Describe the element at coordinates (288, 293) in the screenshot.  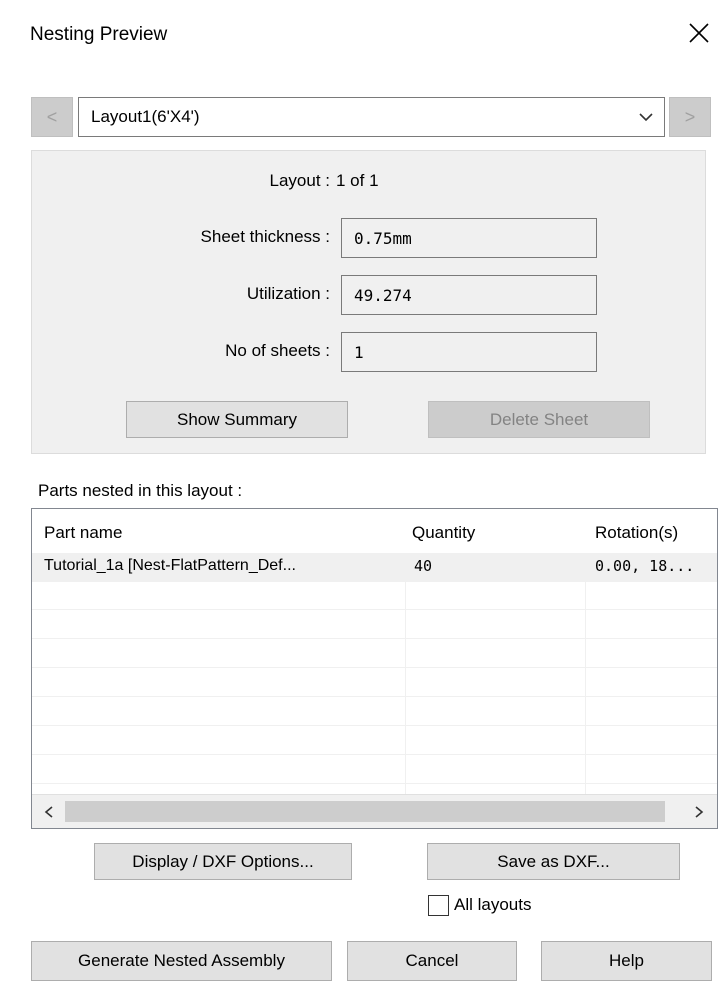
I see `utilization-label: Utilization :` at that location.